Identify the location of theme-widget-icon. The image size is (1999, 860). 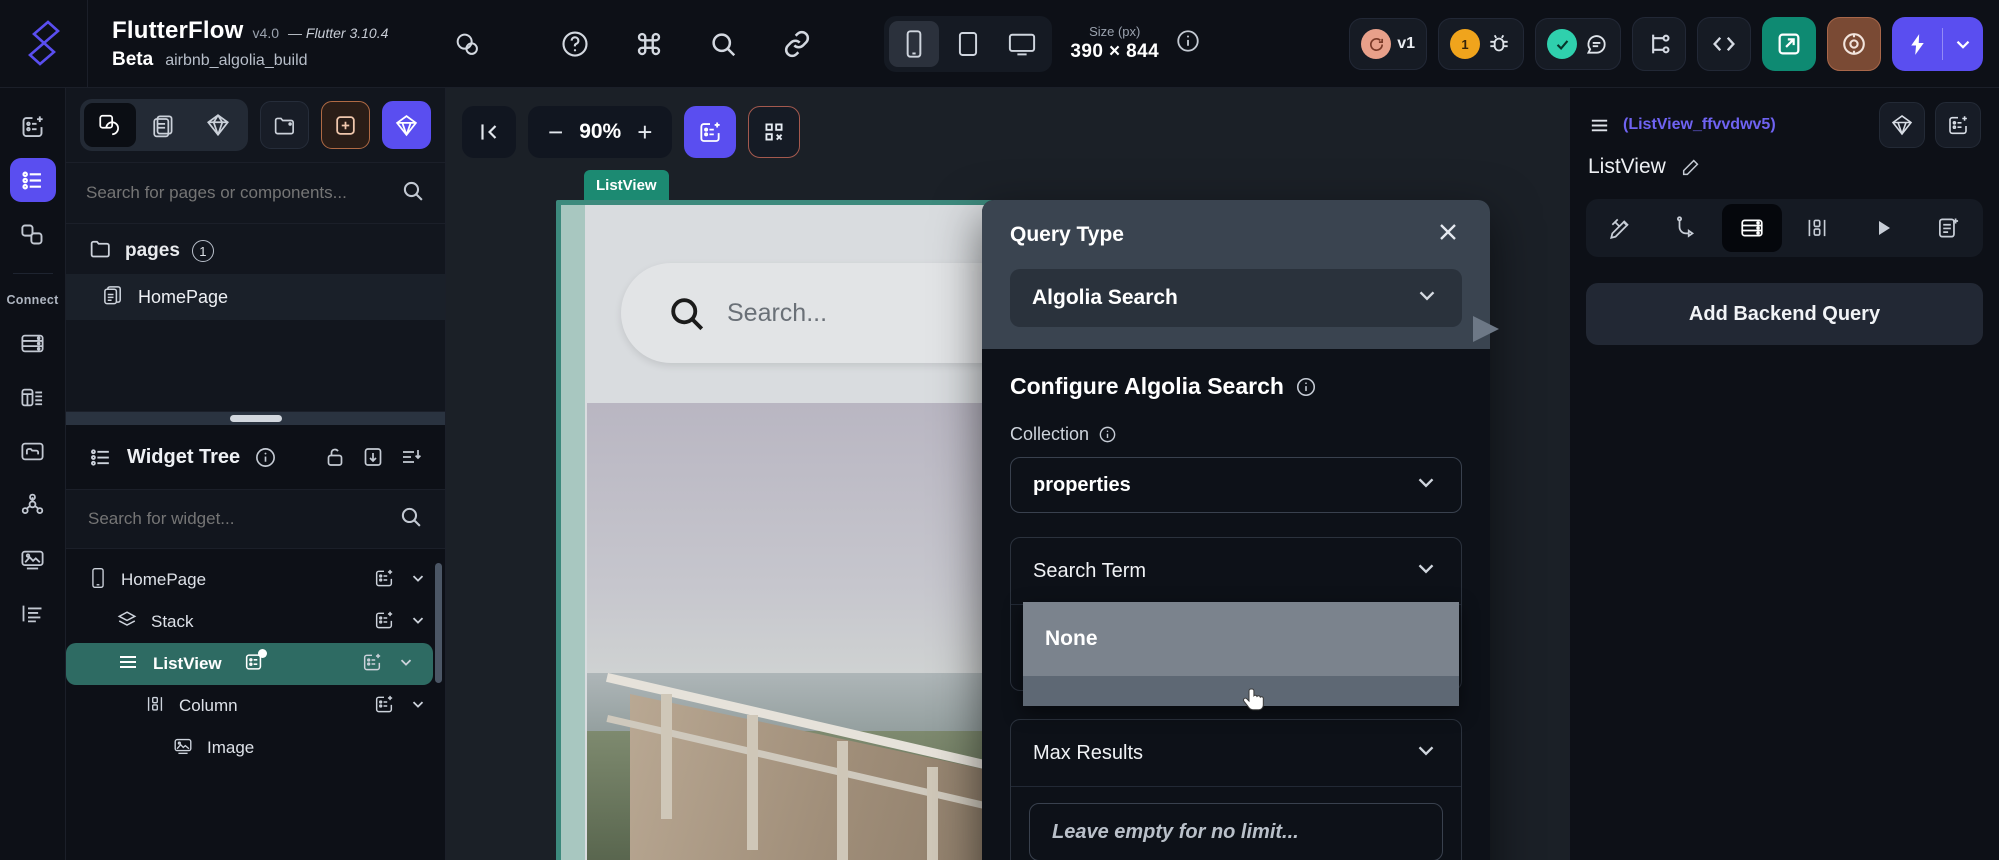
(1902, 125).